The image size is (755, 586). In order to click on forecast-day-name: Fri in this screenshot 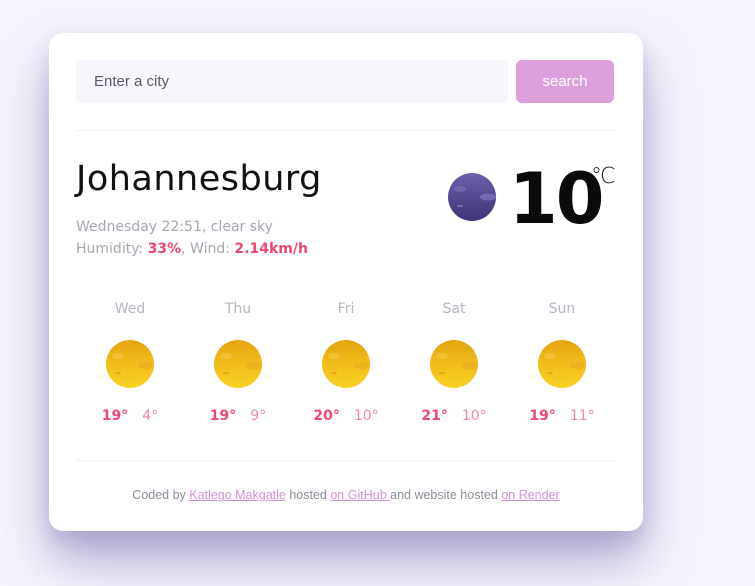, I will do `click(346, 309)`.